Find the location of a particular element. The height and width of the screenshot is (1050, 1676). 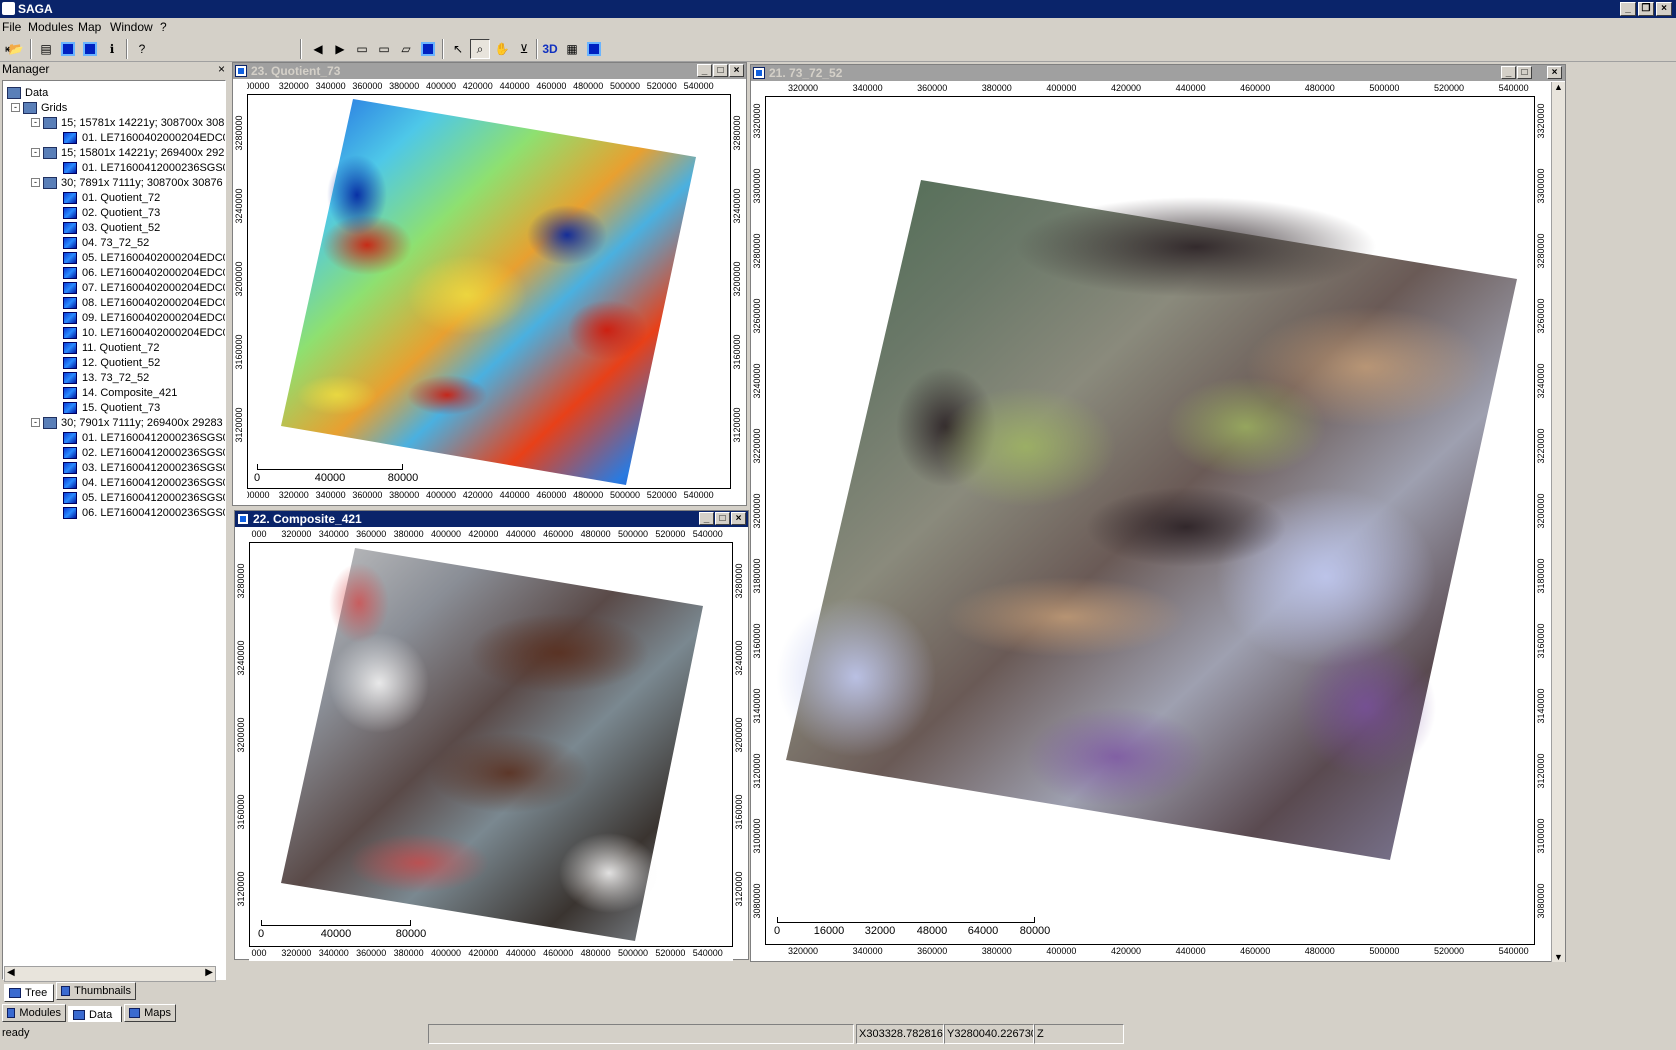

tree-root: Data is located at coordinates (27, 92).